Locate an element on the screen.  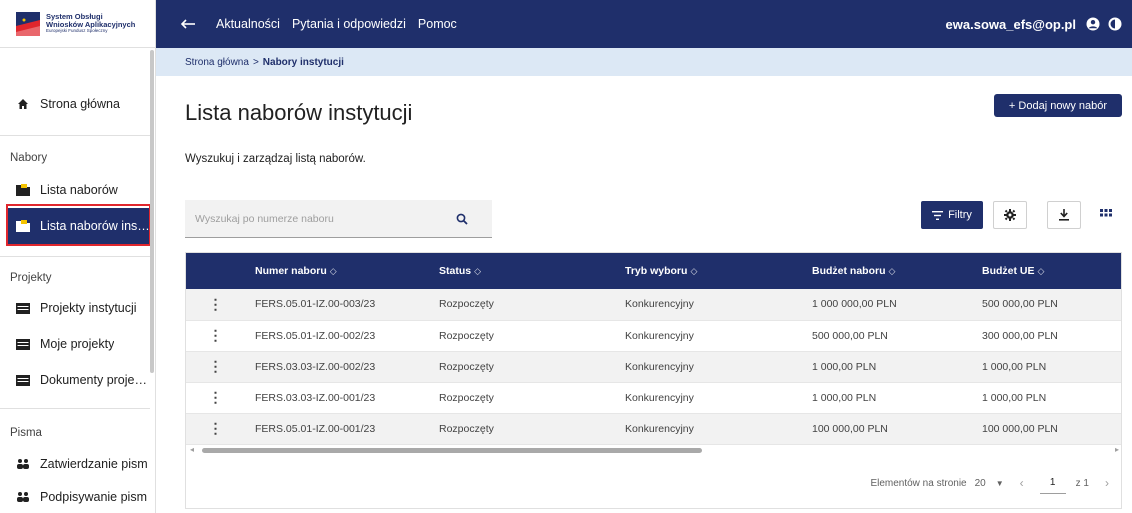
sidebar-item-lista-naborow: Lista naborów is located at coordinates (75, 190).